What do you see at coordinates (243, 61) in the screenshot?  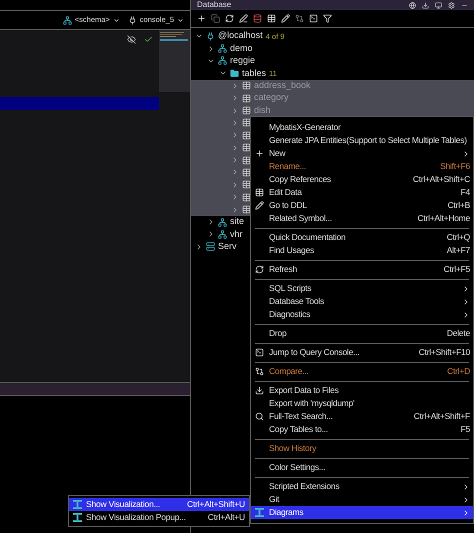 I see `node-label: reggie` at bounding box center [243, 61].